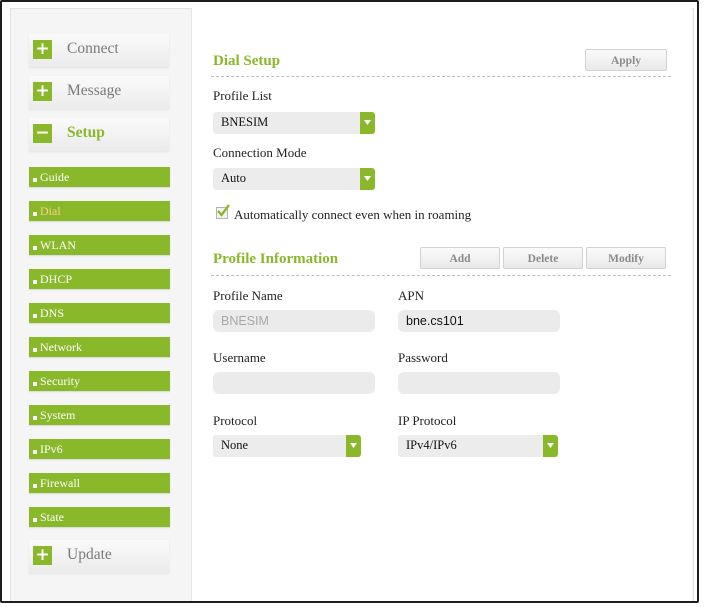 The height and width of the screenshot is (607, 705). I want to click on sidebar-section-update: + Update, so click(99, 556).